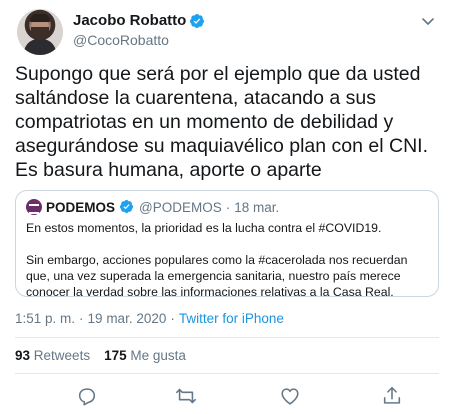 This screenshot has height=414, width=454. I want to click on quoted-date: 18 mar., so click(257, 207).